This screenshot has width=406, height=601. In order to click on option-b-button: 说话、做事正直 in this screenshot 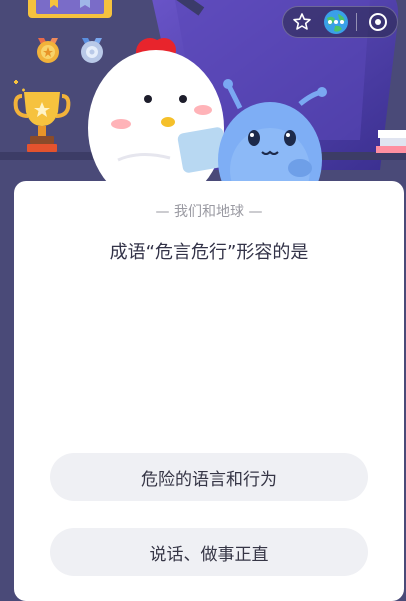, I will do `click(209, 552)`.